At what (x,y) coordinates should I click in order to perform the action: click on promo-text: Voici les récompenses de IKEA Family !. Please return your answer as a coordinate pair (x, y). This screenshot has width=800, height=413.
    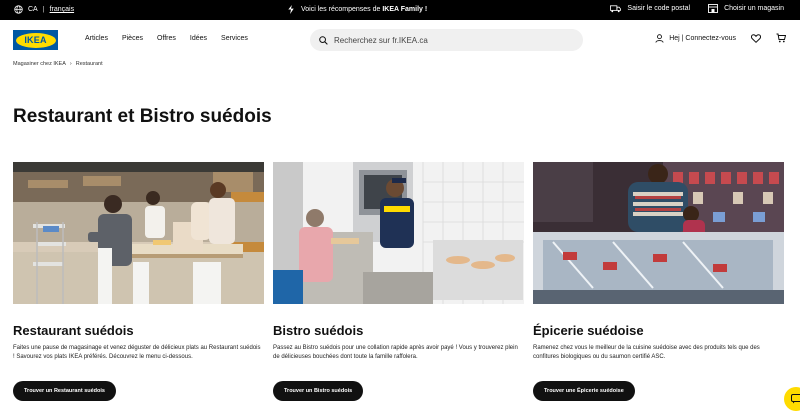
    Looking at the image, I should click on (364, 9).